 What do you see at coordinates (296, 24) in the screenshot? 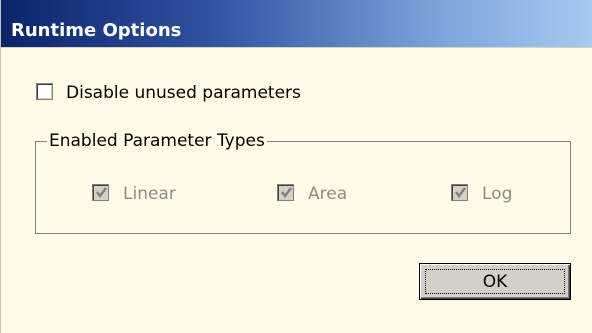
I see `title-bar: Runtime Options` at bounding box center [296, 24].